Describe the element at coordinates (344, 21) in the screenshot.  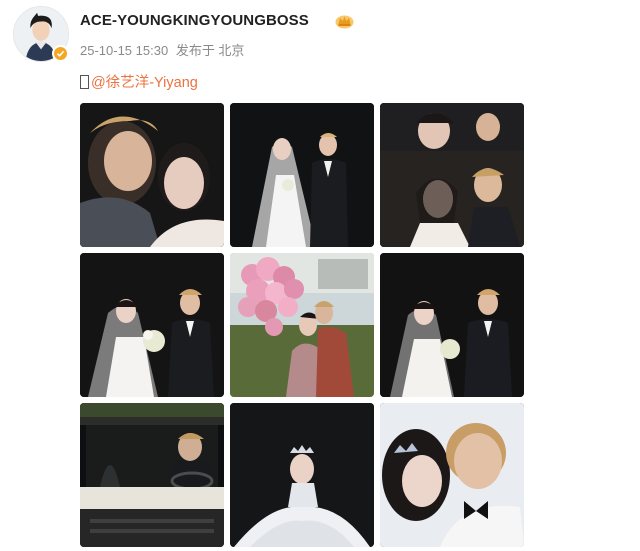
I see `crown-icon` at that location.